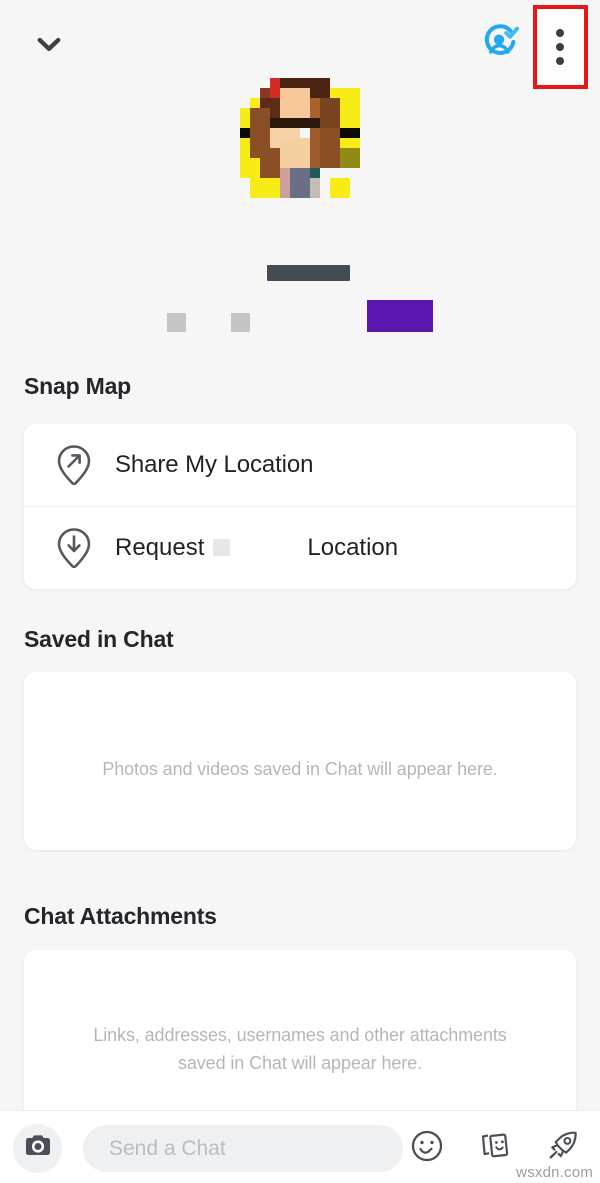 The width and height of the screenshot is (600, 1183). I want to click on watermark: wsxdn.com, so click(554, 1172).